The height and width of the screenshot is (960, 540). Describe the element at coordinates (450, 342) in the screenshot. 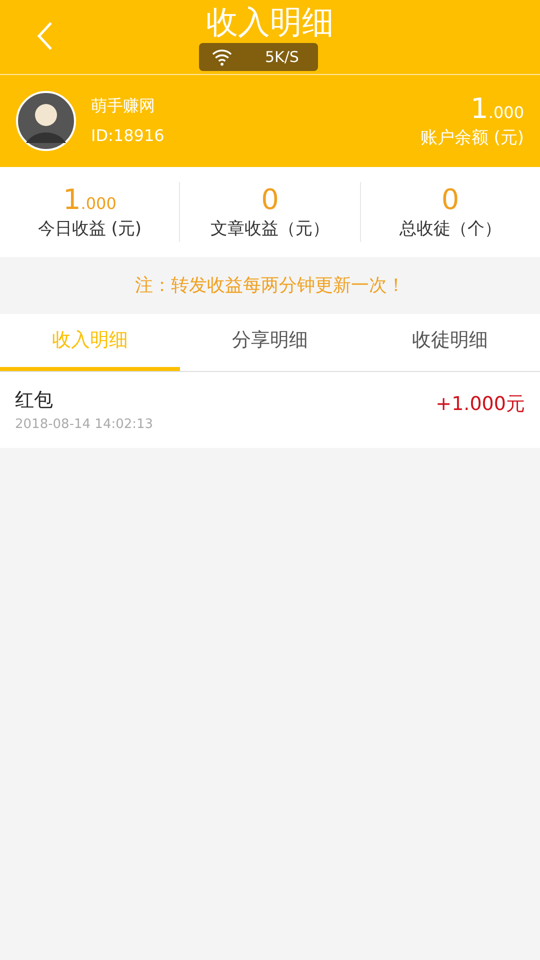

I see `tab: 收徒明细` at that location.